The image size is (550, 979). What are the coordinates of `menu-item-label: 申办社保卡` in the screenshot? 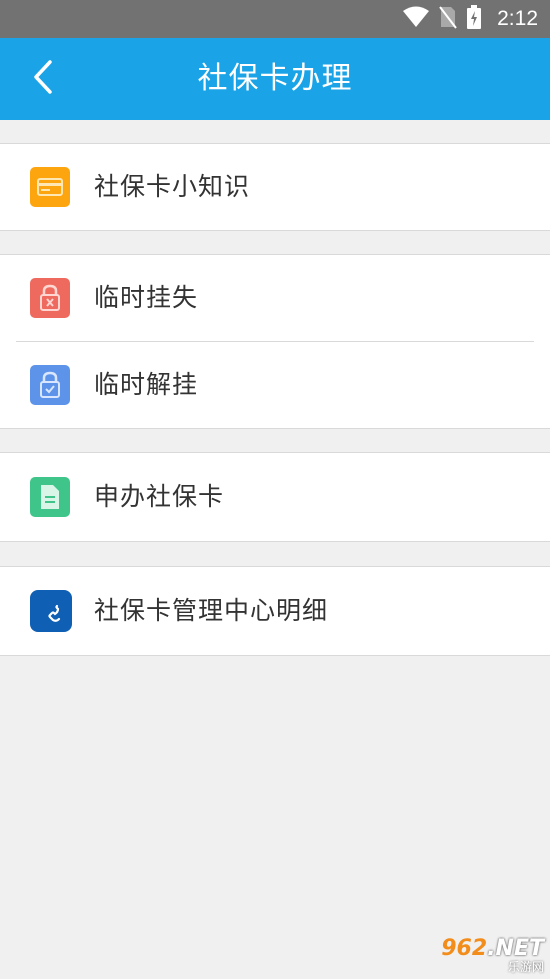 It's located at (159, 496).